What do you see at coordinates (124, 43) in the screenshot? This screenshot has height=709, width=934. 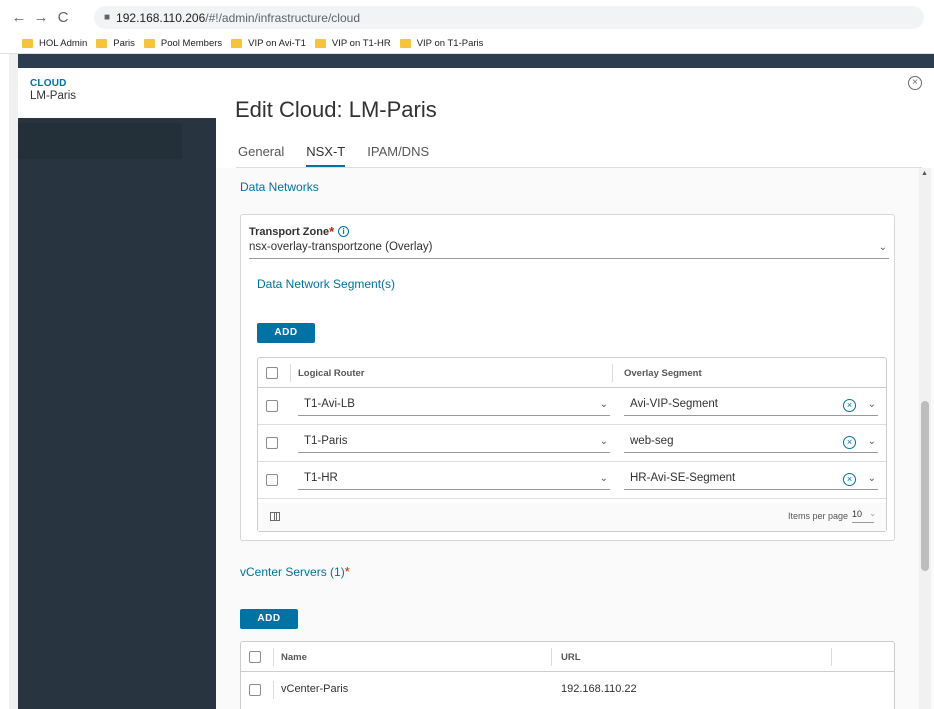 I see `bookmark-label: Paris` at bounding box center [124, 43].